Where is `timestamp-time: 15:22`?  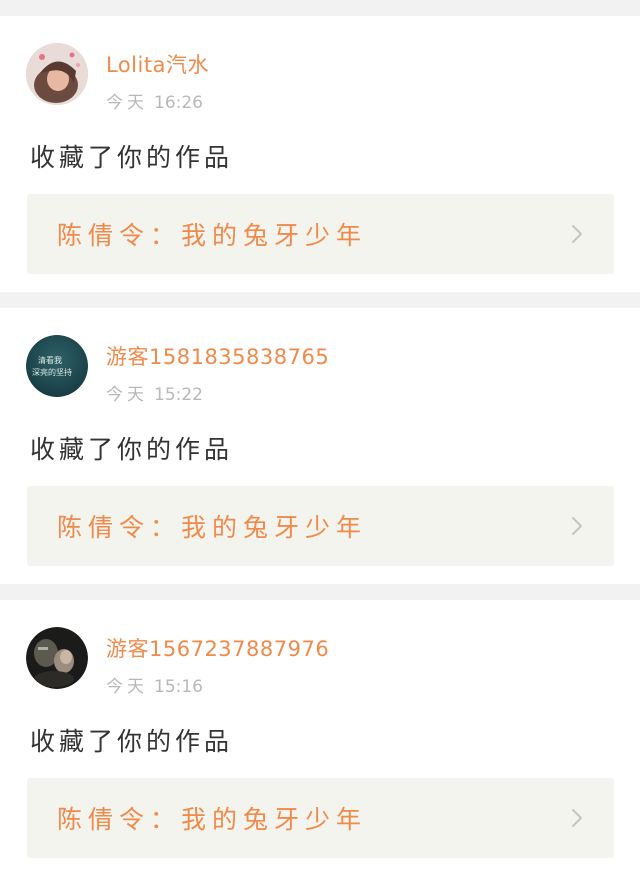 timestamp-time: 15:22 is located at coordinates (178, 395).